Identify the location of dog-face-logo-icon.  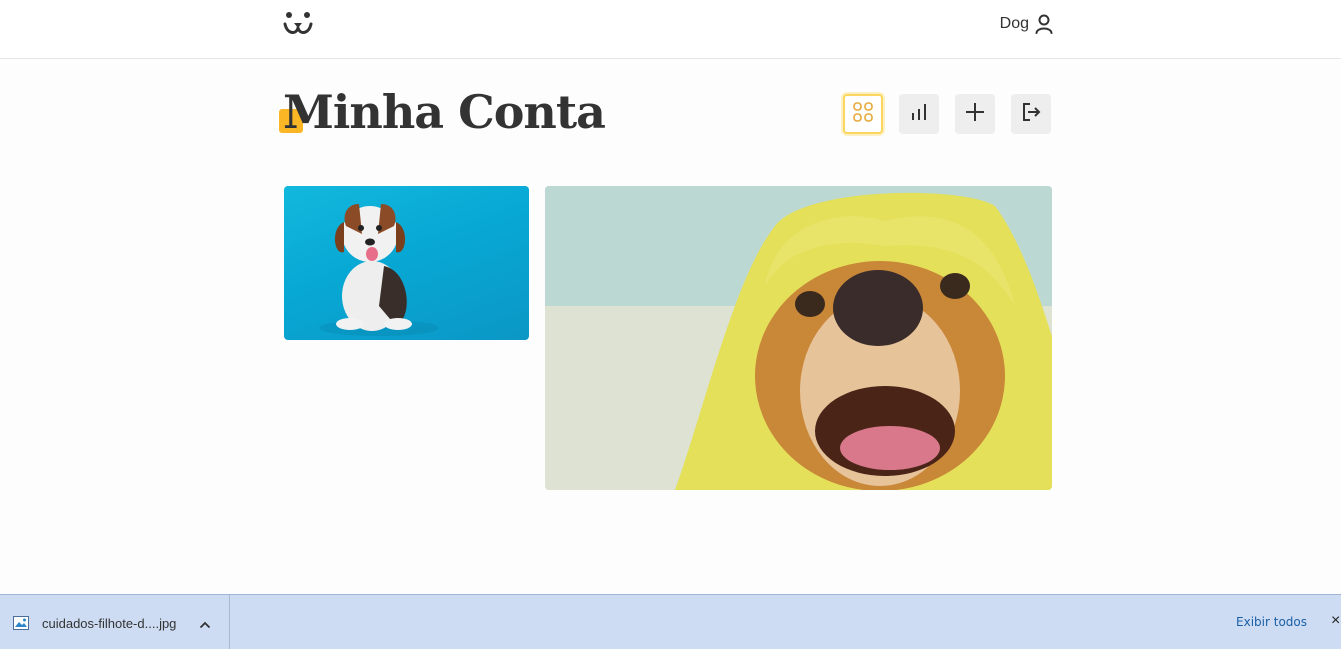
(298, 24).